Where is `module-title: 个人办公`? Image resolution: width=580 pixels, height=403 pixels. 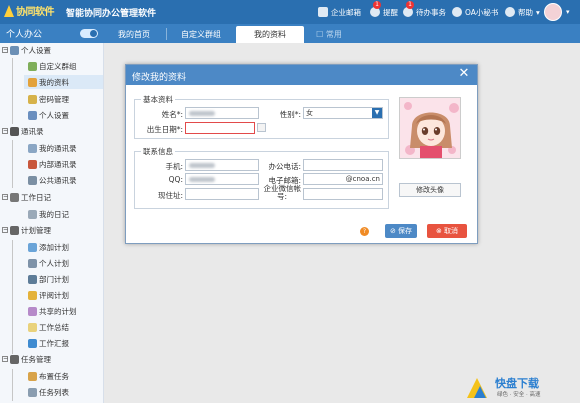 module-title: 个人办公 is located at coordinates (24, 35).